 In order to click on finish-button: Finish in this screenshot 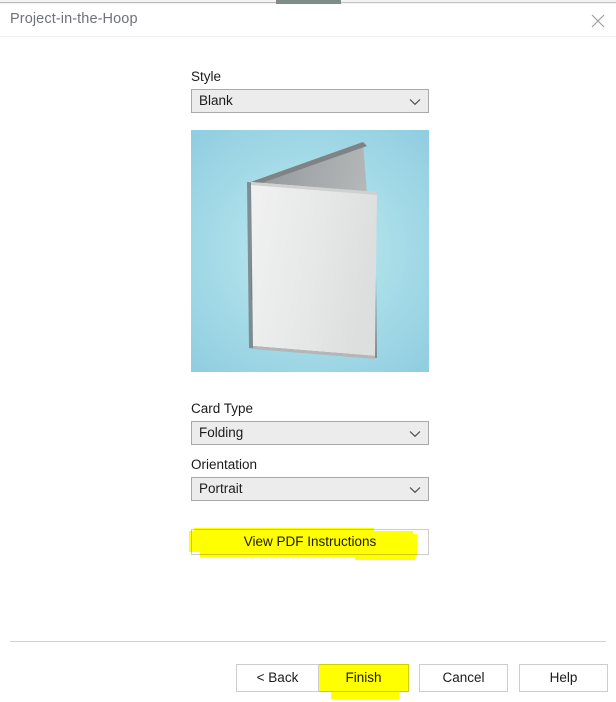, I will do `click(363, 678)`.